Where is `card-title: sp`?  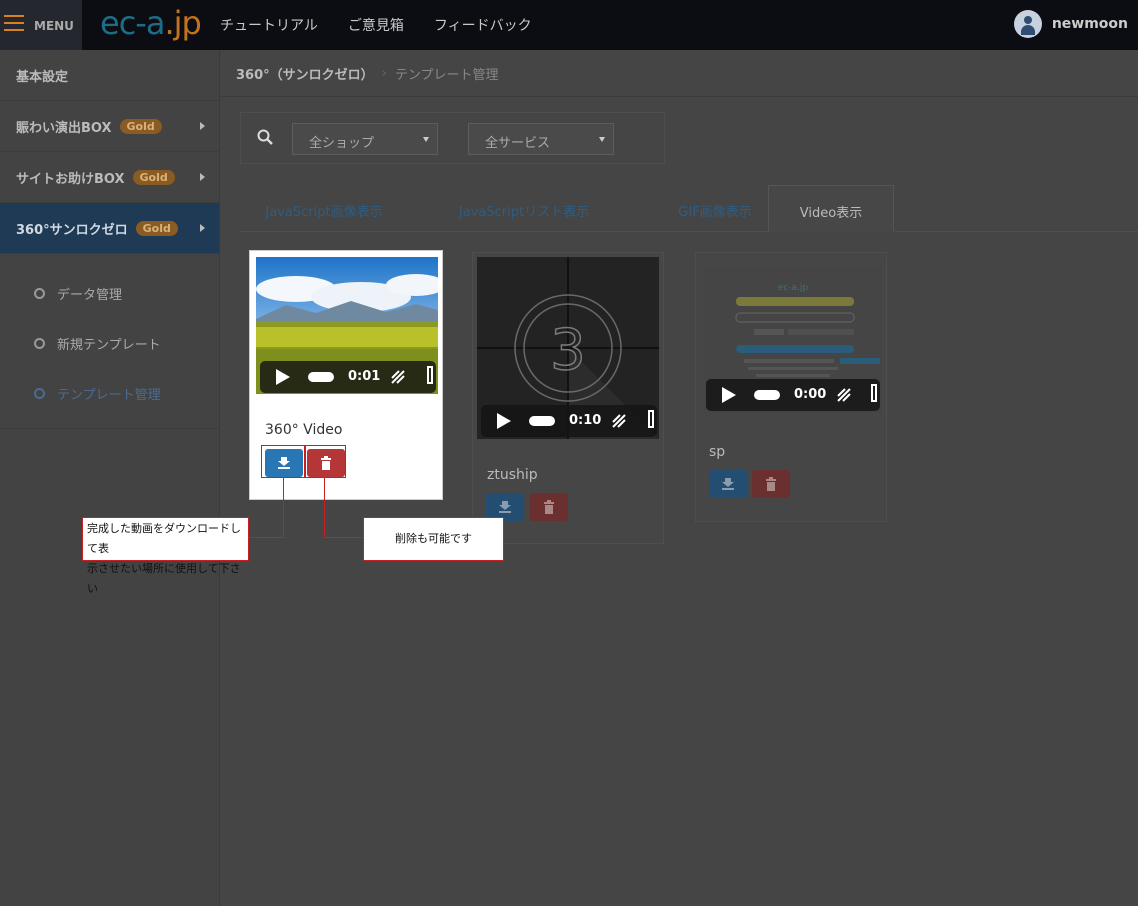 card-title: sp is located at coordinates (717, 452).